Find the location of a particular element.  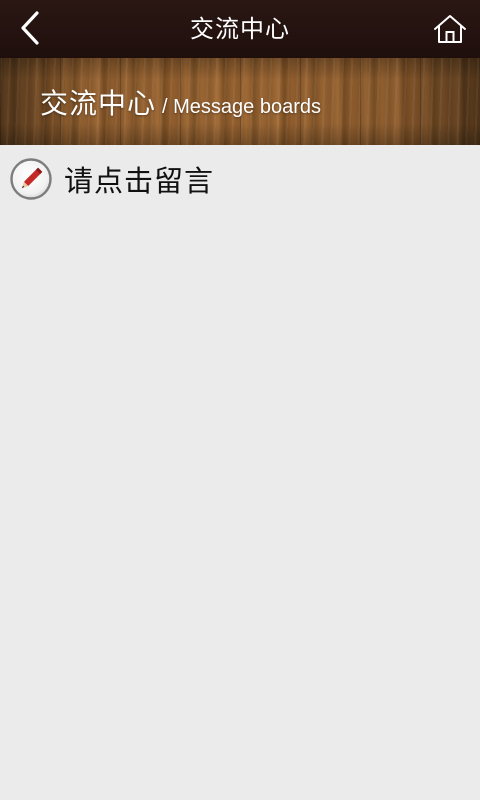

banner-subtitle: / Message boards is located at coordinates (241, 107).